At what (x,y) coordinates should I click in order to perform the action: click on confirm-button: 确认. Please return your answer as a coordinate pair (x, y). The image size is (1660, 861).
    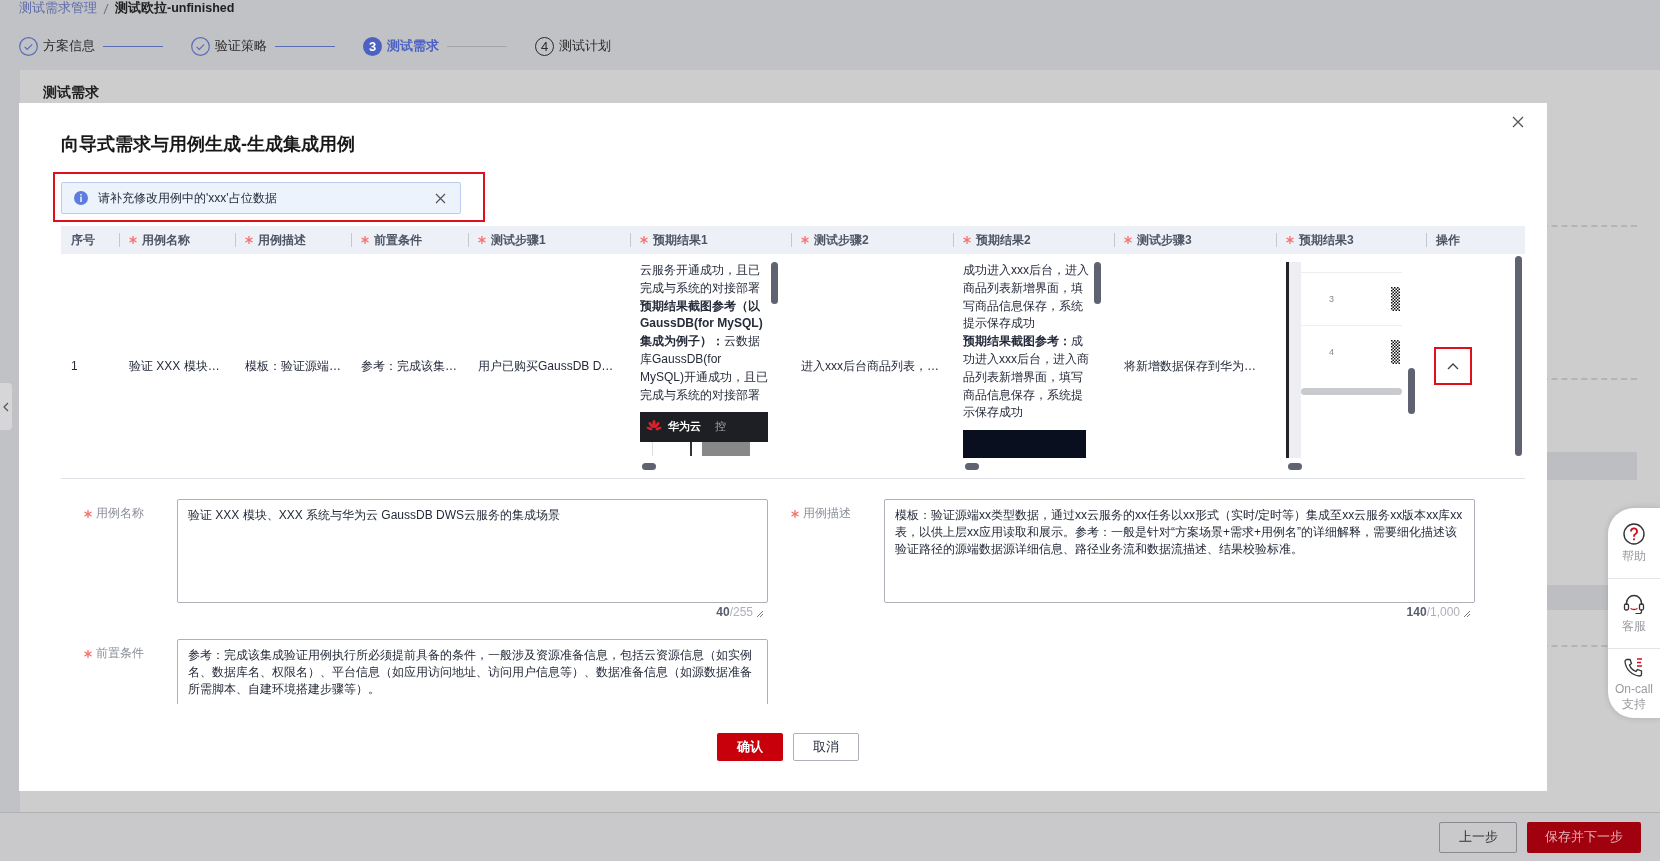
    Looking at the image, I should click on (750, 747).